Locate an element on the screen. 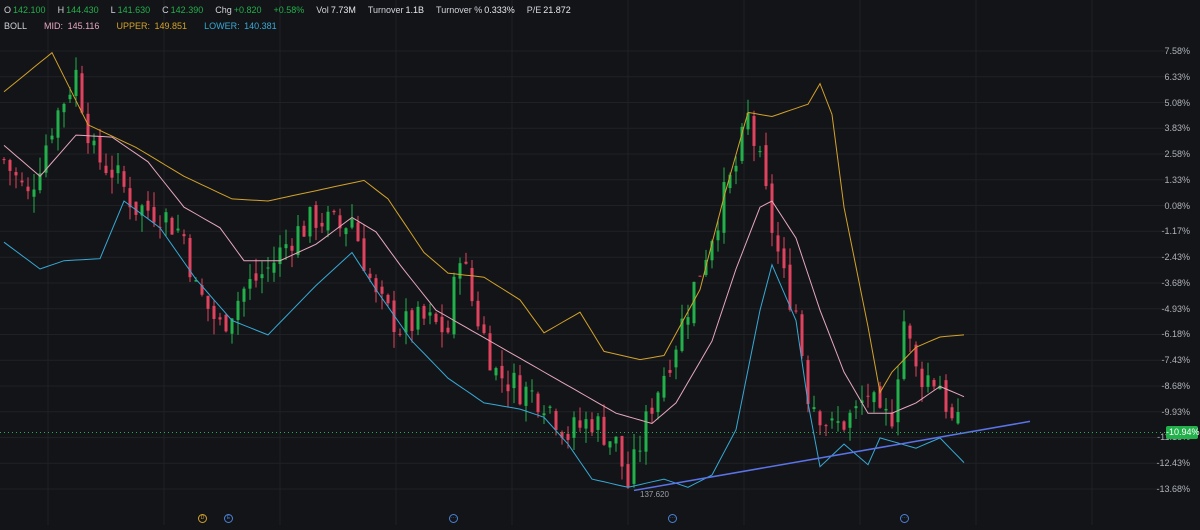  y-tick-label: 1.33% is located at coordinates (1177, 179).